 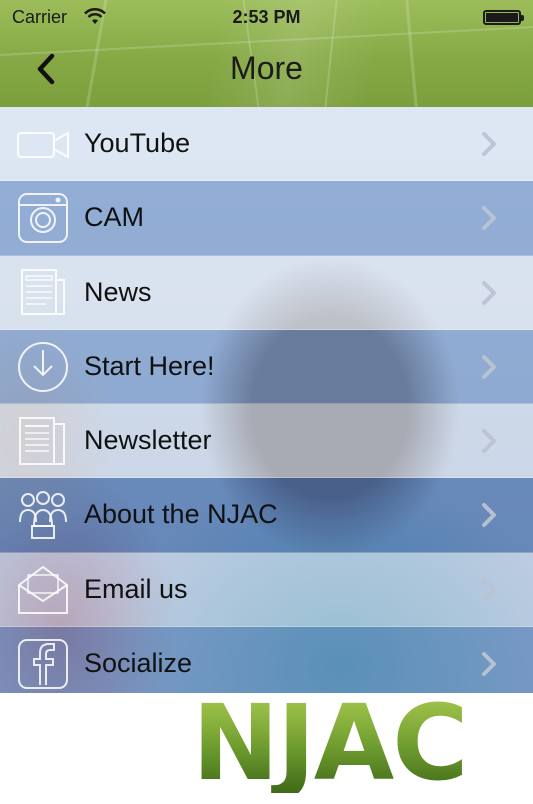 What do you see at coordinates (266, 292) in the screenshot?
I see `menu-item: News` at bounding box center [266, 292].